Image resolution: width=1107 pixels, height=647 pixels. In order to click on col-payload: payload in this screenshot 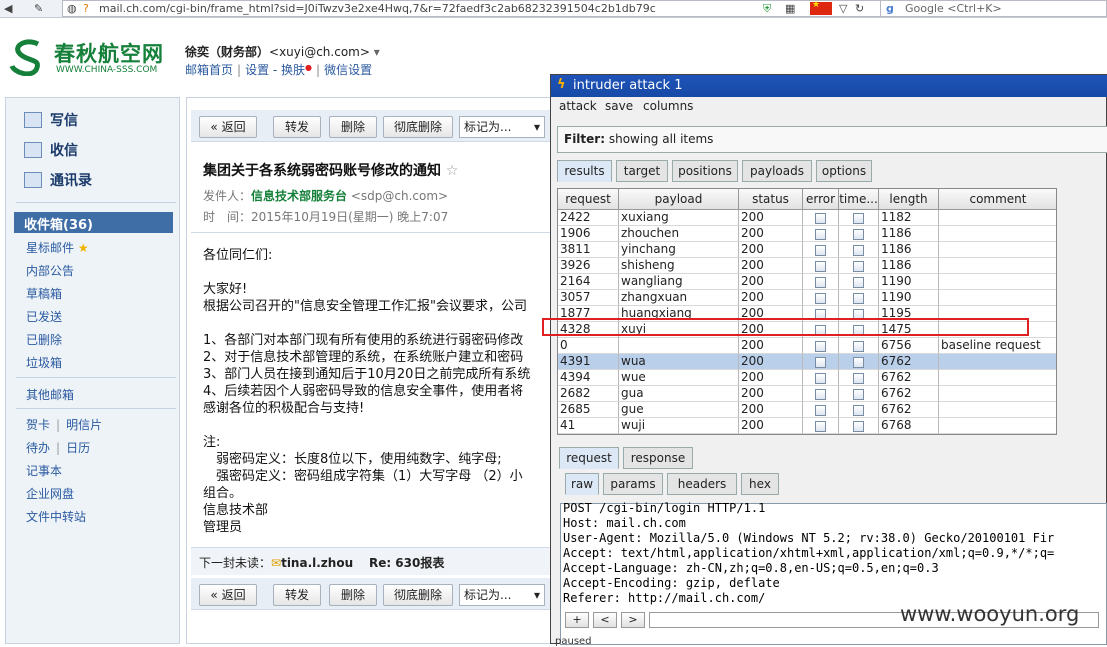, I will do `click(679, 199)`.